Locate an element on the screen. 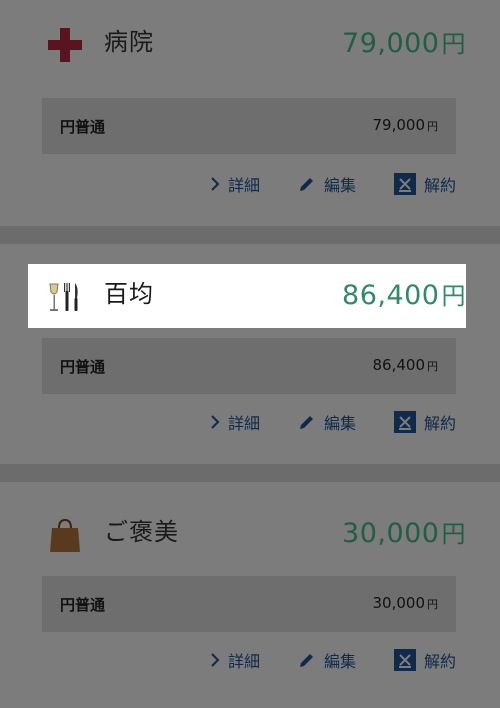 The image size is (500, 708). account-row: 円普通 79,000 円 is located at coordinates (249, 126).